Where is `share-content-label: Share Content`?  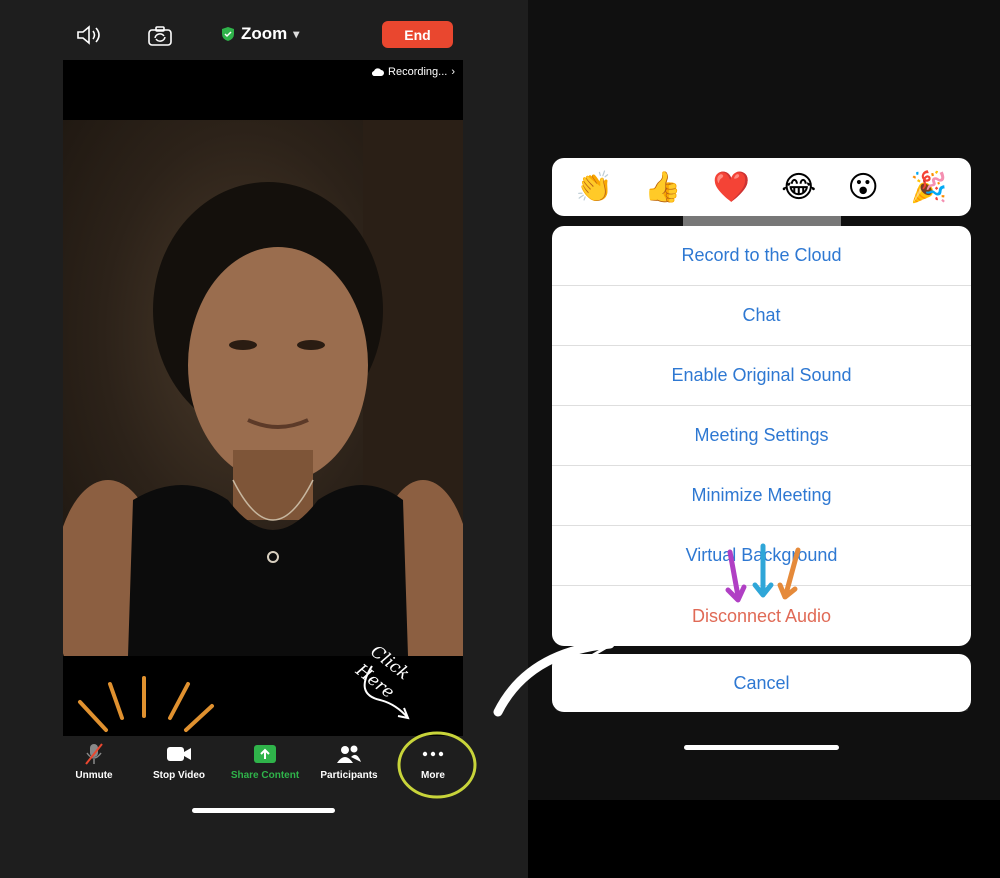 share-content-label: Share Content is located at coordinates (265, 775).